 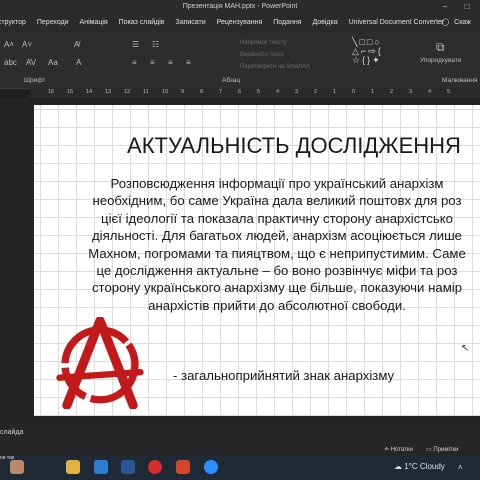 I want to click on body-line: анархістів прийти до абсолютної свободи., so click(x=277, y=305).